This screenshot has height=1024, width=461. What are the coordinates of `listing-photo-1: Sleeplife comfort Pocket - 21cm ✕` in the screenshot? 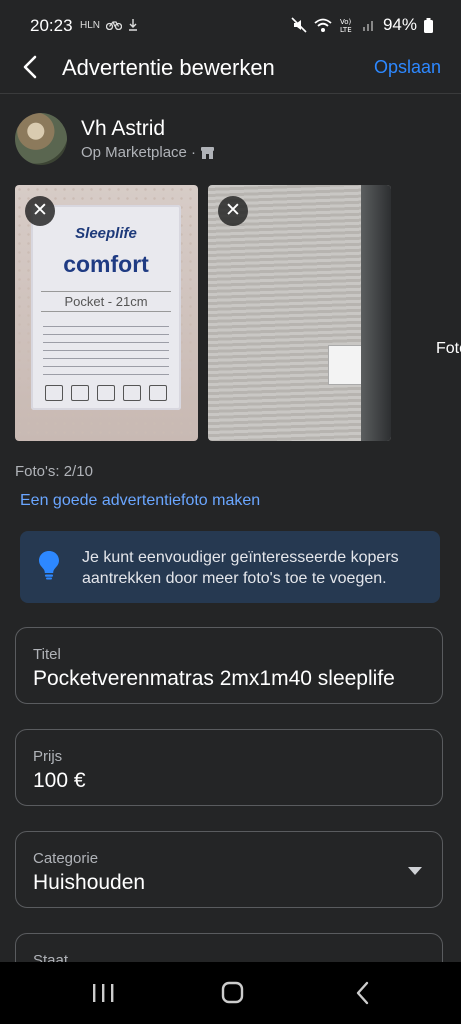 It's located at (106, 313).